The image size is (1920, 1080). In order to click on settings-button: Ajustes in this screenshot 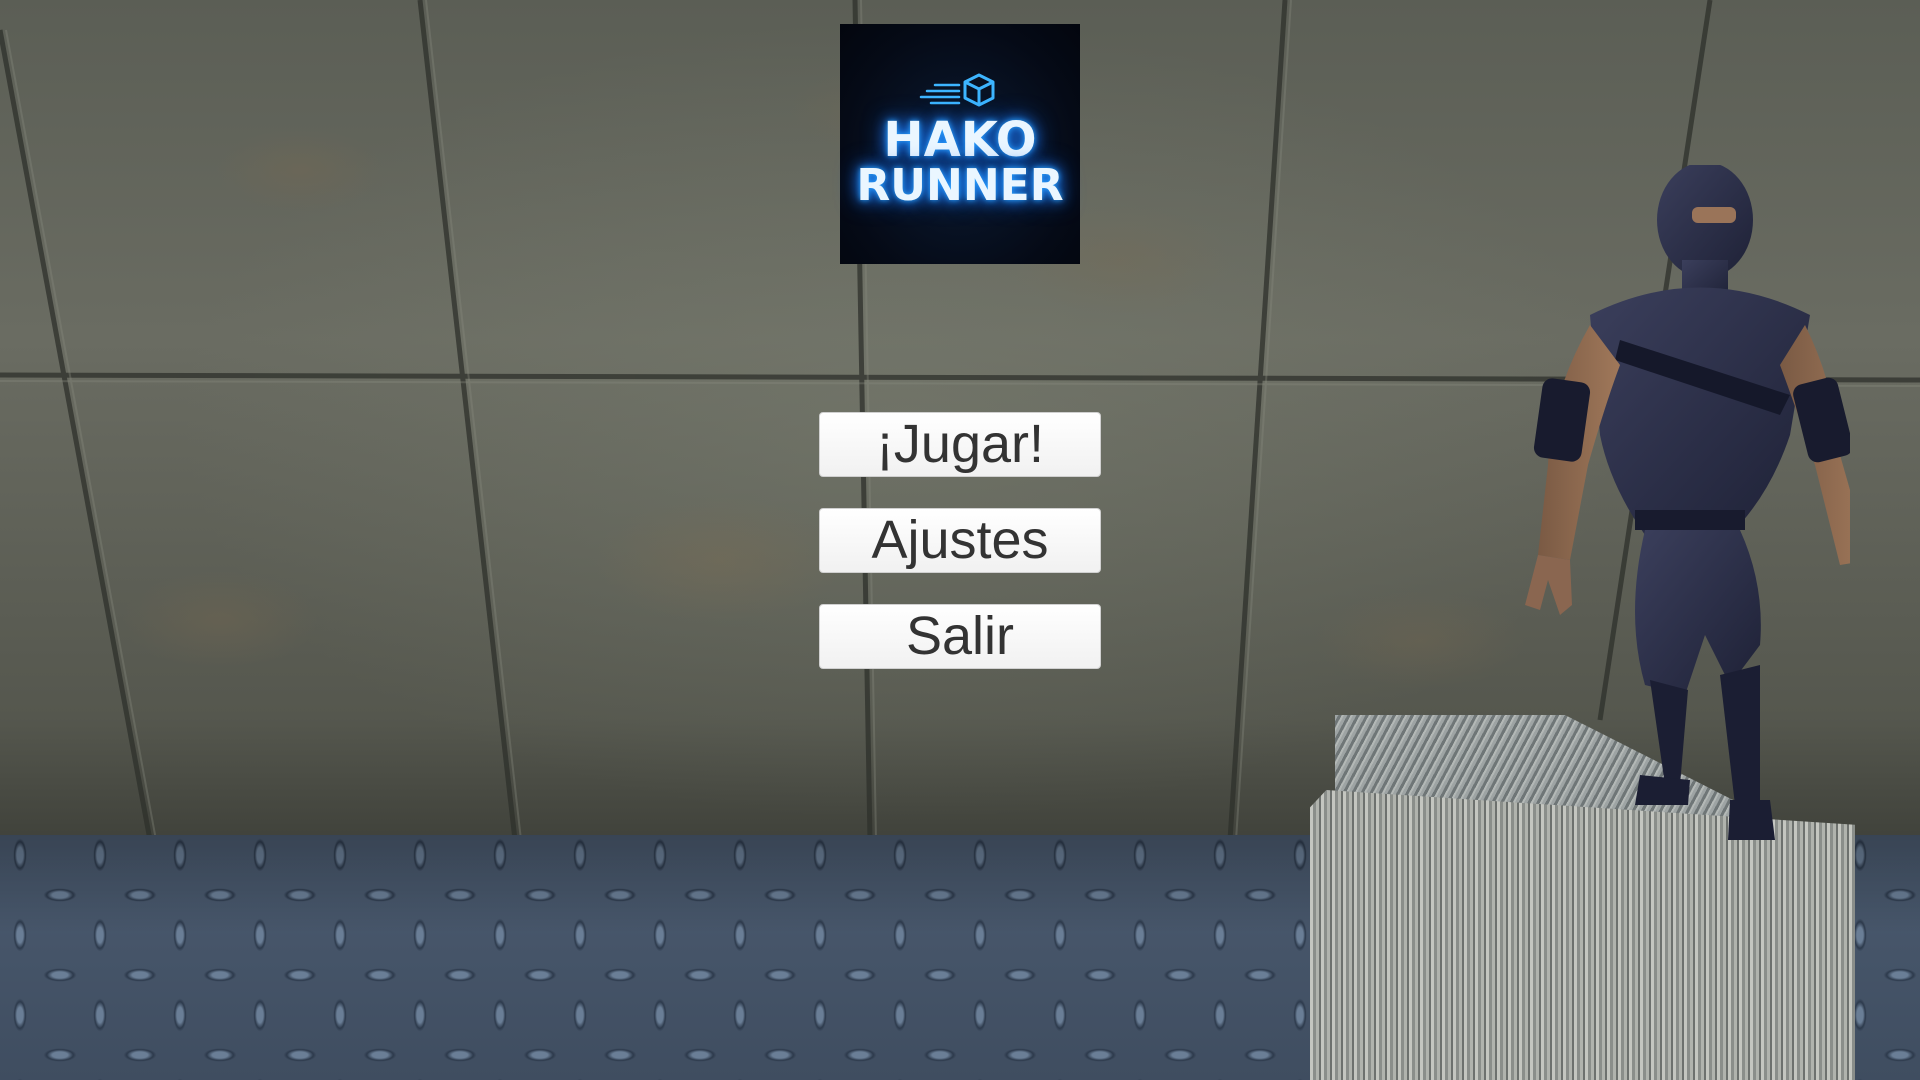, I will do `click(960, 540)`.